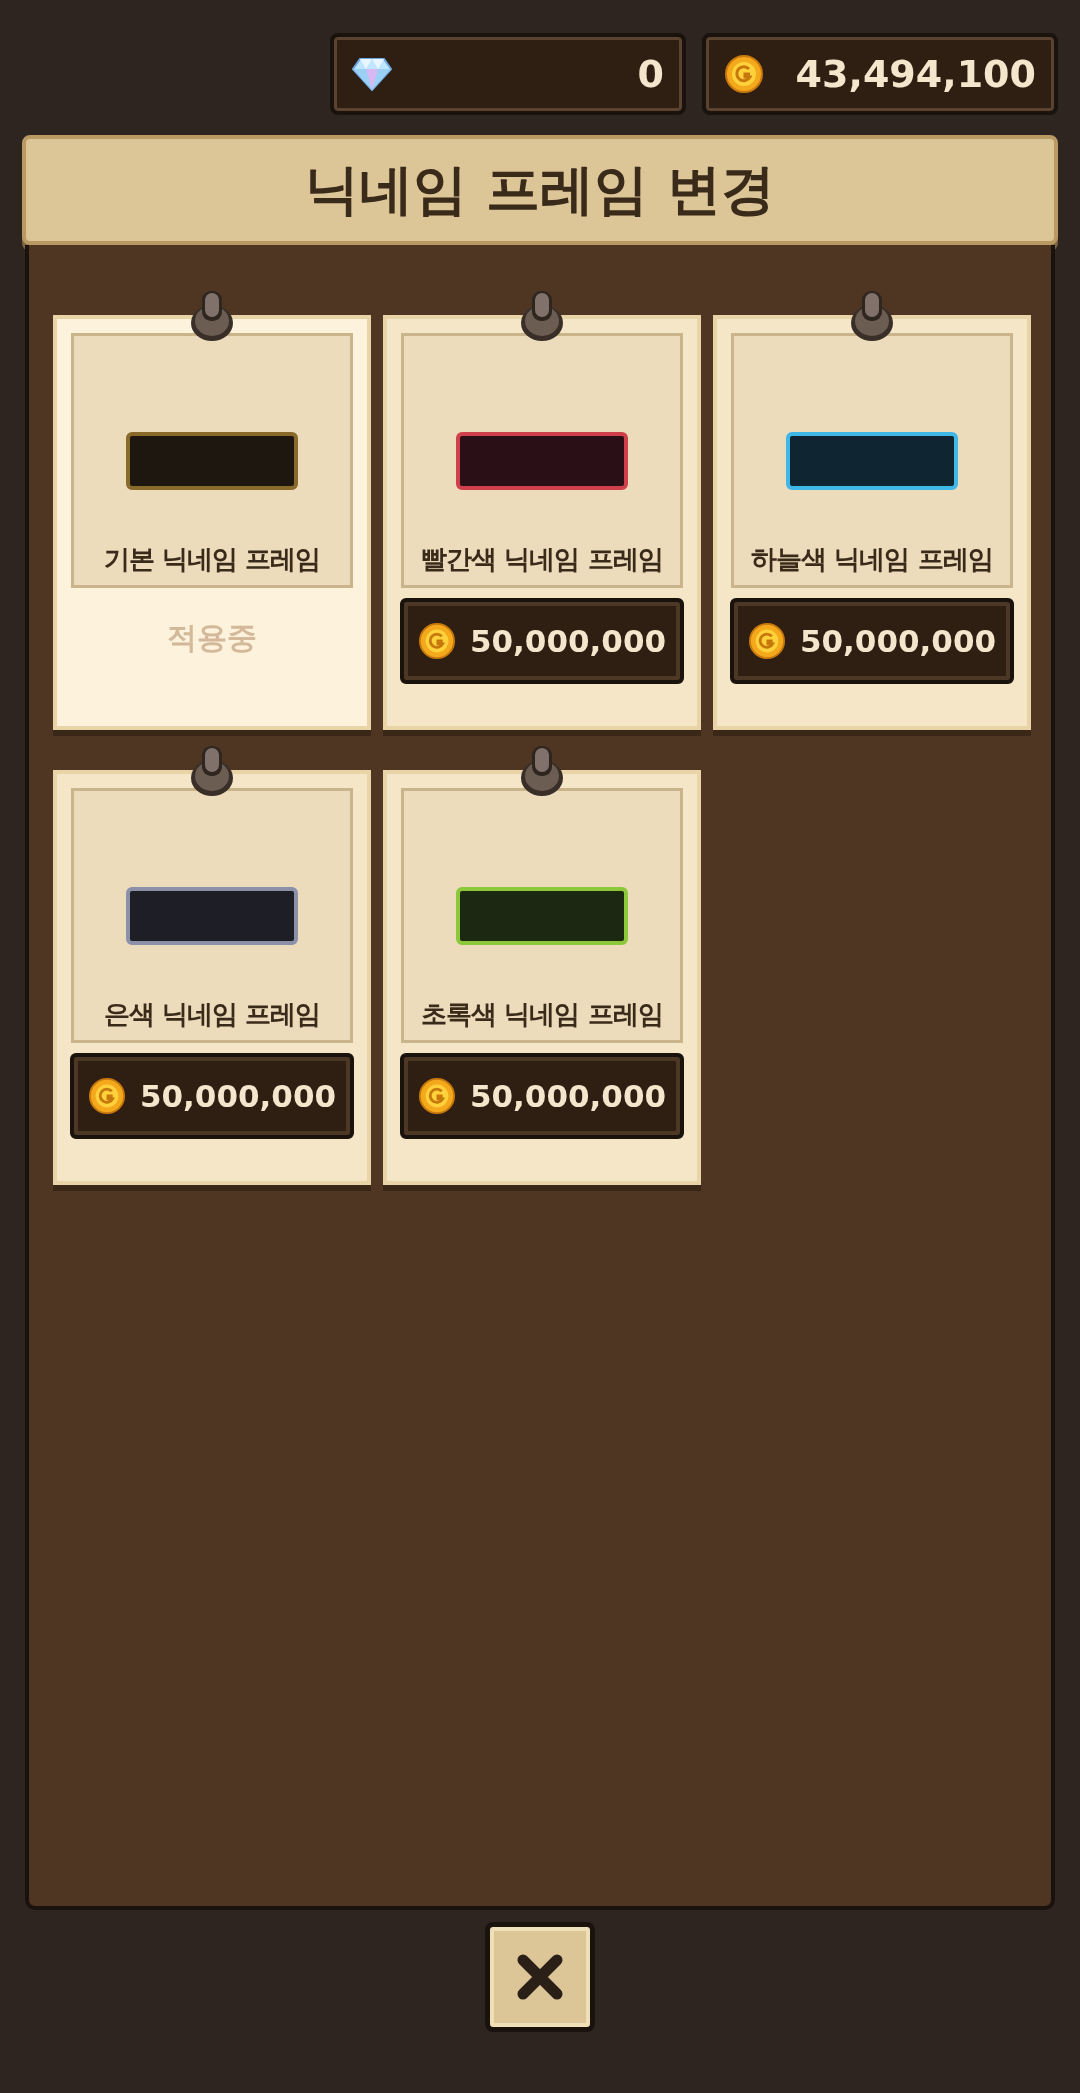 Image resolution: width=1080 pixels, height=2093 pixels. What do you see at coordinates (915, 74) in the screenshot?
I see `coin-amount: 43,494,100` at bounding box center [915, 74].